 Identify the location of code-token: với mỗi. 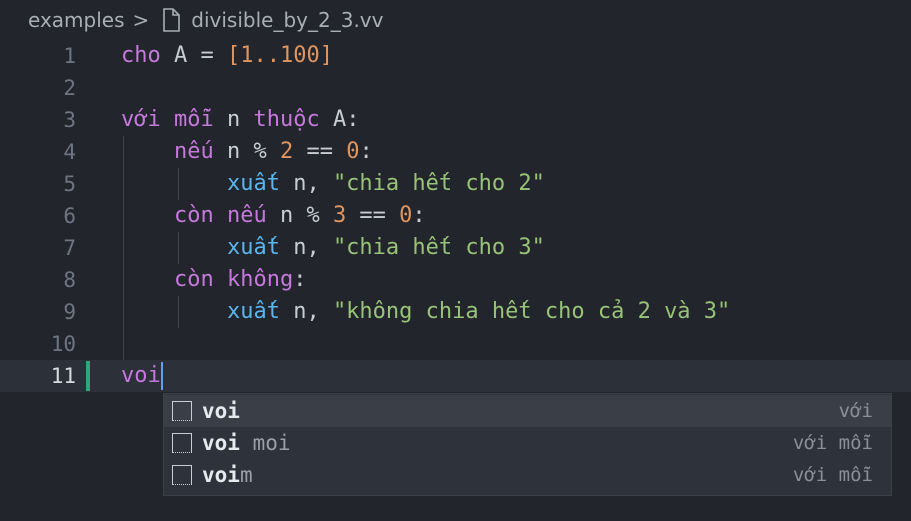
(167, 119).